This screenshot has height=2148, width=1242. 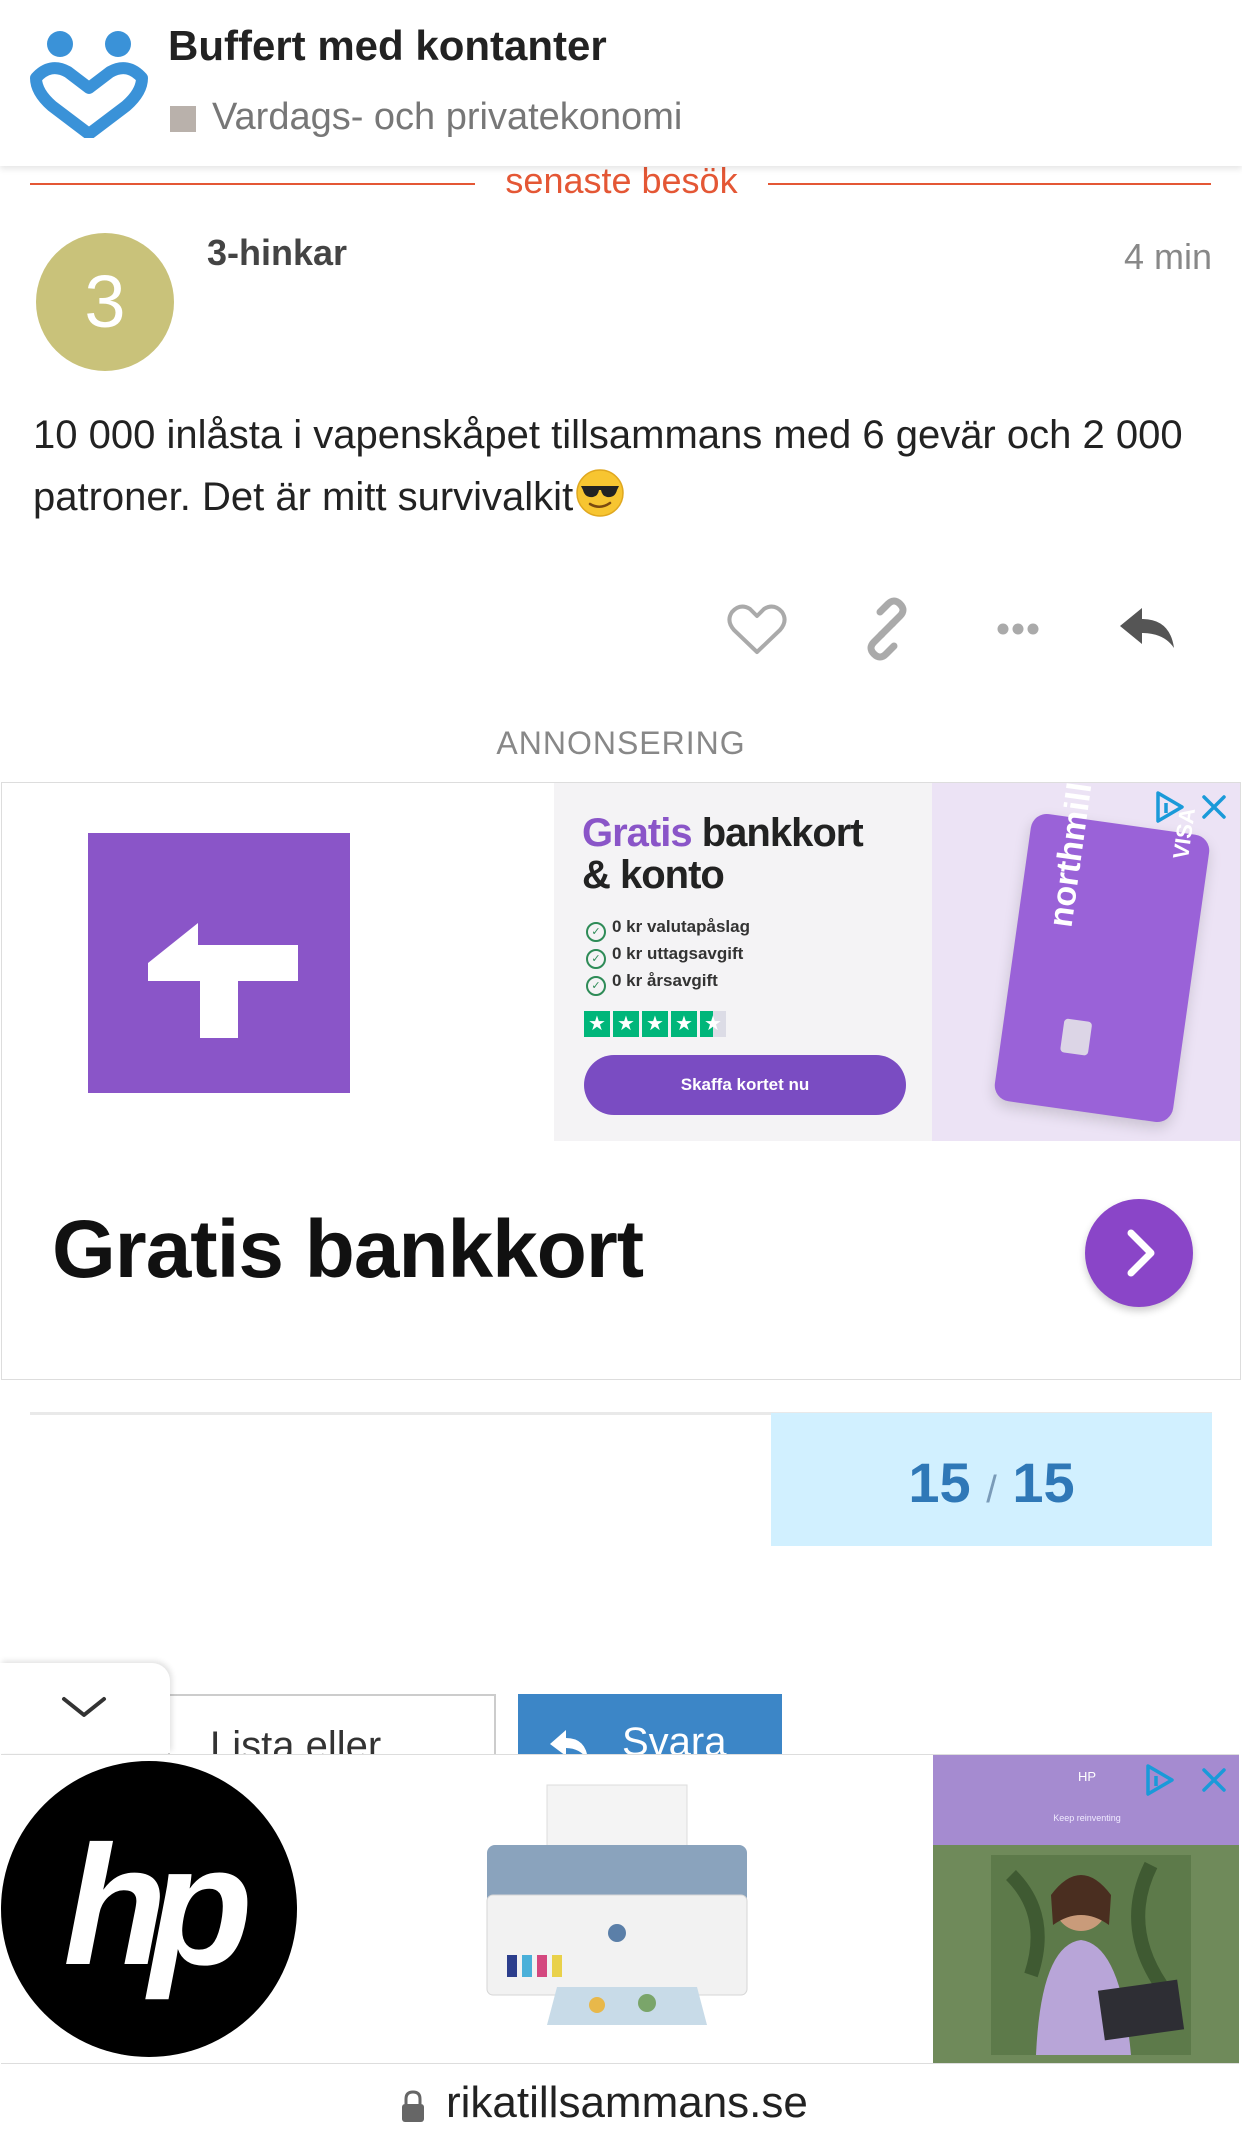 I want to click on northmill-logo-icon, so click(x=219, y=963).